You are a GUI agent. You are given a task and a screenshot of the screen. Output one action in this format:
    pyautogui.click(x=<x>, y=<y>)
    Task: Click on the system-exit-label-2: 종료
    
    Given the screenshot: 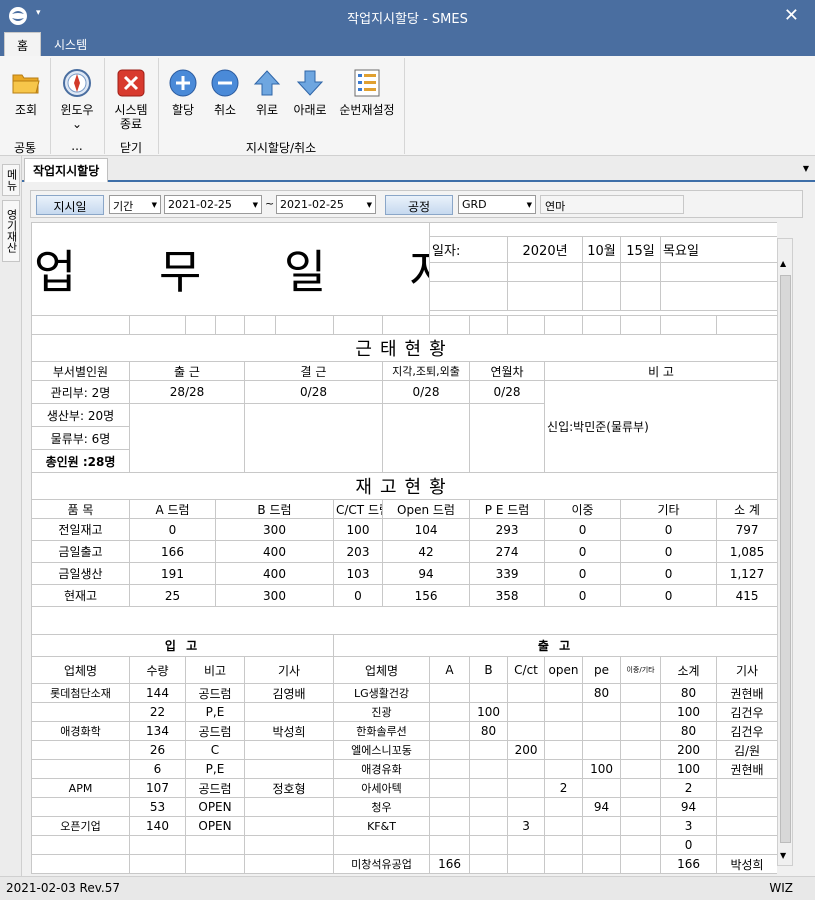 What is the action you would take?
    pyautogui.click(x=131, y=124)
    